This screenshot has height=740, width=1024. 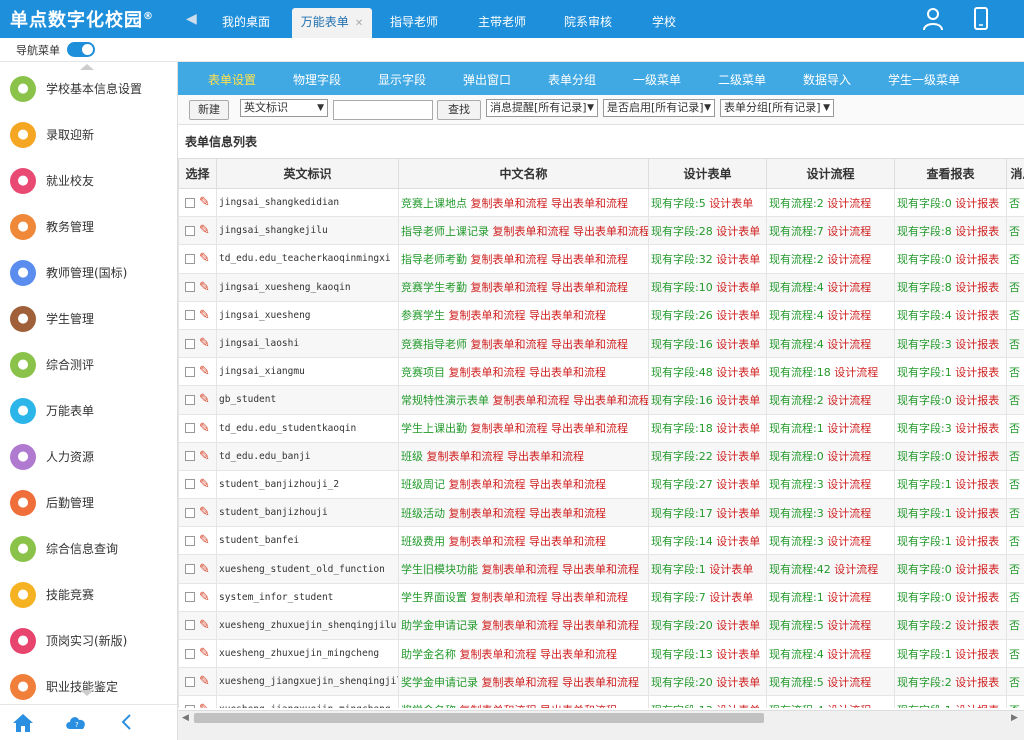 I want to click on horizontal-scrollbar: ◀ ▶, so click(x=601, y=717).